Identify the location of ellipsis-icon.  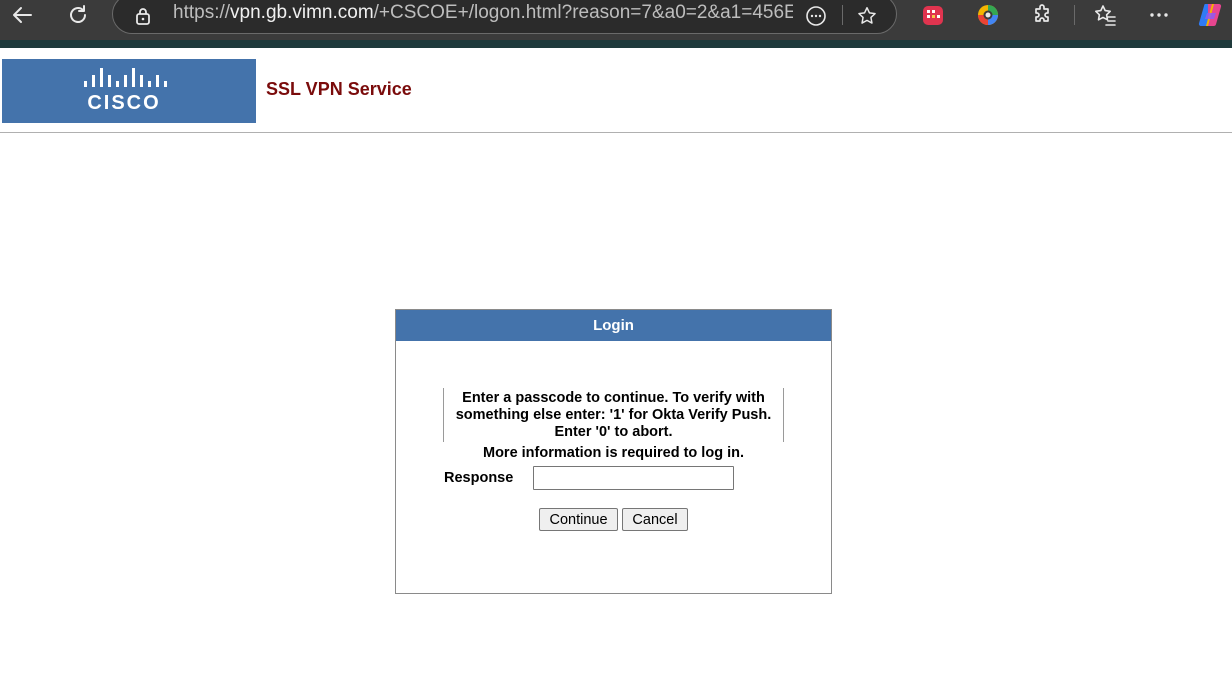
(1159, 15).